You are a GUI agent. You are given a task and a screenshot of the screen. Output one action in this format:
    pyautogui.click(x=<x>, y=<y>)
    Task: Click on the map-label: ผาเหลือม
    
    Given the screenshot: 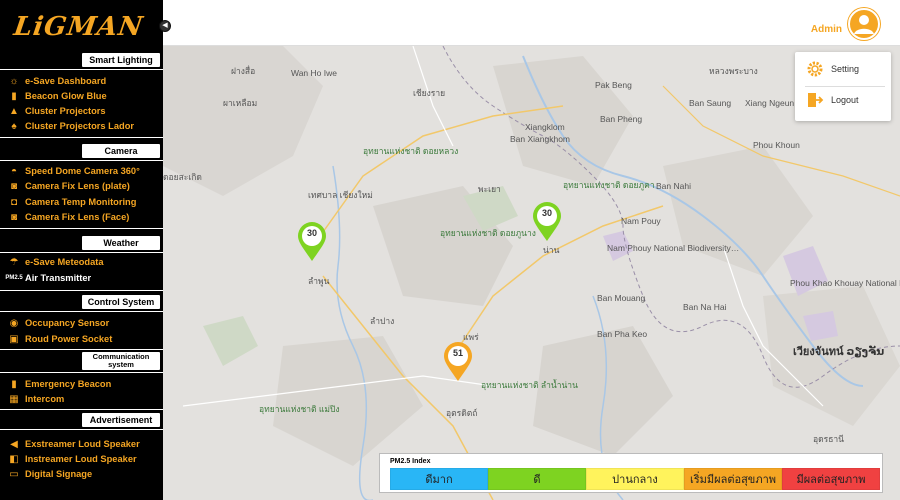 What is the action you would take?
    pyautogui.click(x=240, y=103)
    